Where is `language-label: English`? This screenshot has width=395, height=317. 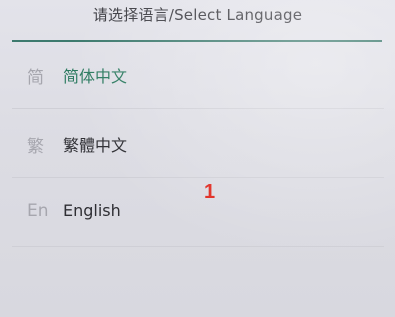
language-label: English is located at coordinates (92, 210).